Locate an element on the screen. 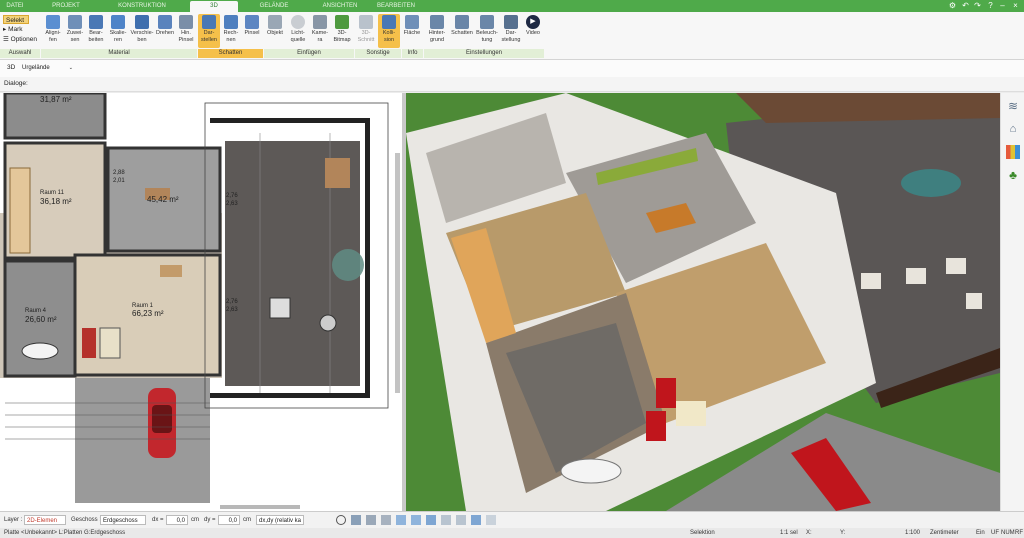 Image resolution: width=1024 pixels, height=538 pixels. add-brush-label: Hin. Pinsel is located at coordinates (186, 36).